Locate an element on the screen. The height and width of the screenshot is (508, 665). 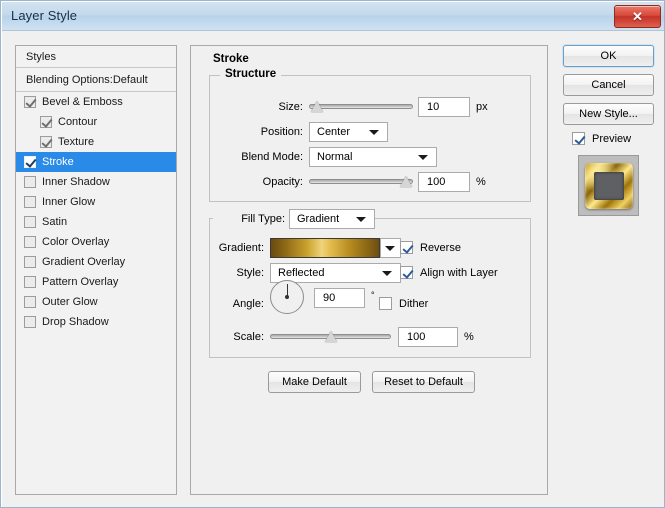
scale-unit: % is located at coordinates (469, 337).